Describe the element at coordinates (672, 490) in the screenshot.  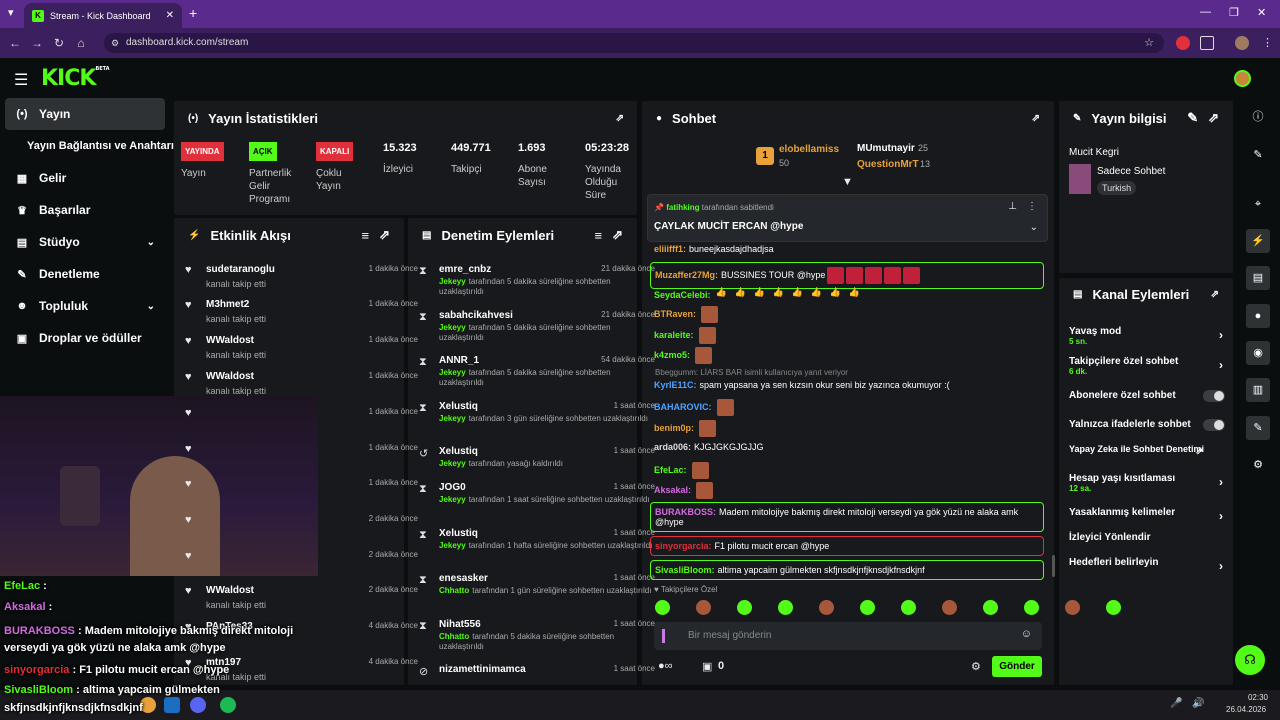
I see `chat-username: Aksakal:` at that location.